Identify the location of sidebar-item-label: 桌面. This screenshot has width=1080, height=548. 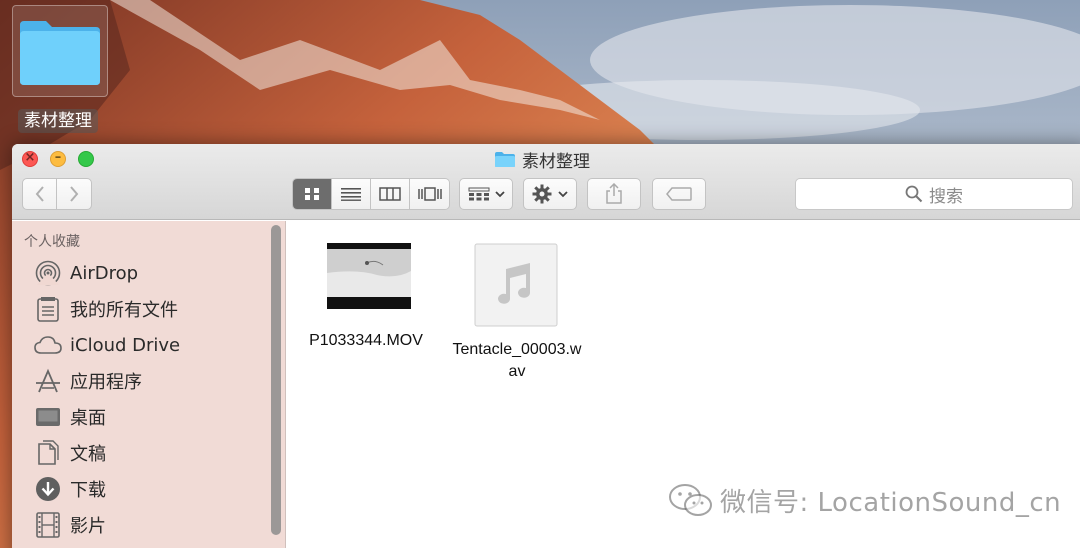
(88, 418).